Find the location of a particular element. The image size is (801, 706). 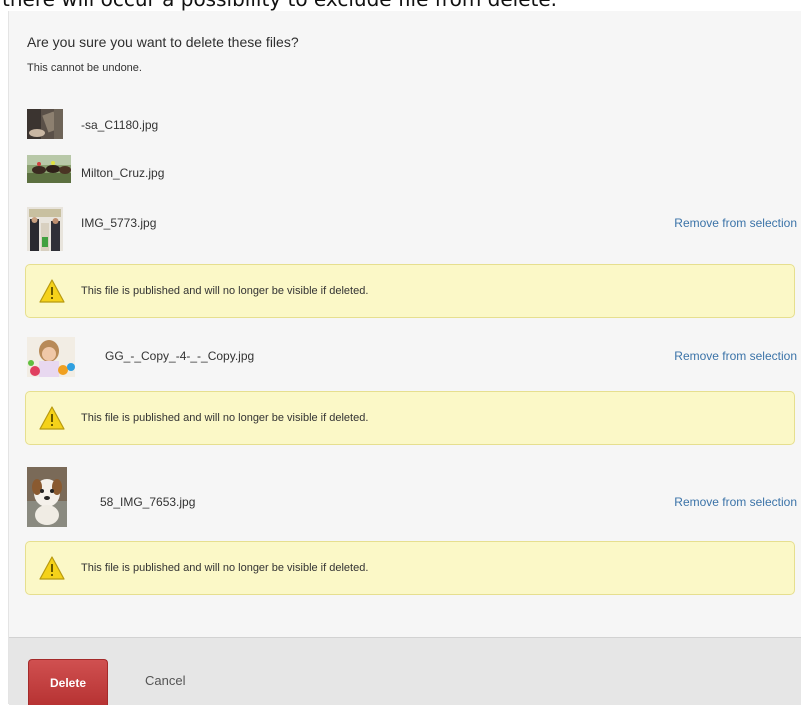

file-row: Milton_Cruz.jpg is located at coordinates (413, 175).